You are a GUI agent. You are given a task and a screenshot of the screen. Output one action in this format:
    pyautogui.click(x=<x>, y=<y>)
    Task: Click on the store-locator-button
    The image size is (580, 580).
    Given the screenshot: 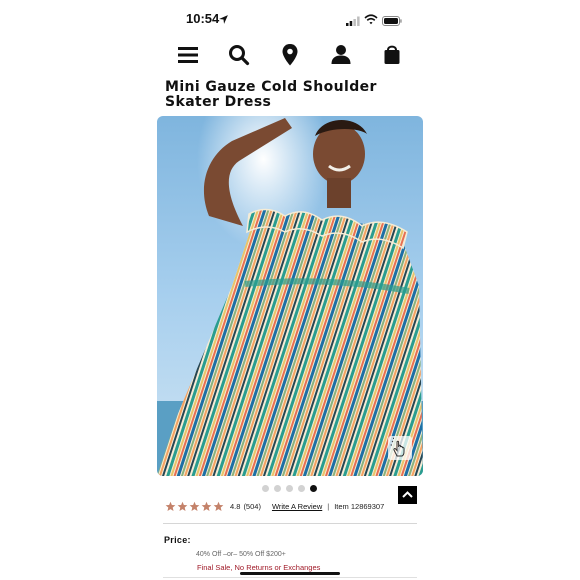 What is the action you would take?
    pyautogui.click(x=290, y=55)
    